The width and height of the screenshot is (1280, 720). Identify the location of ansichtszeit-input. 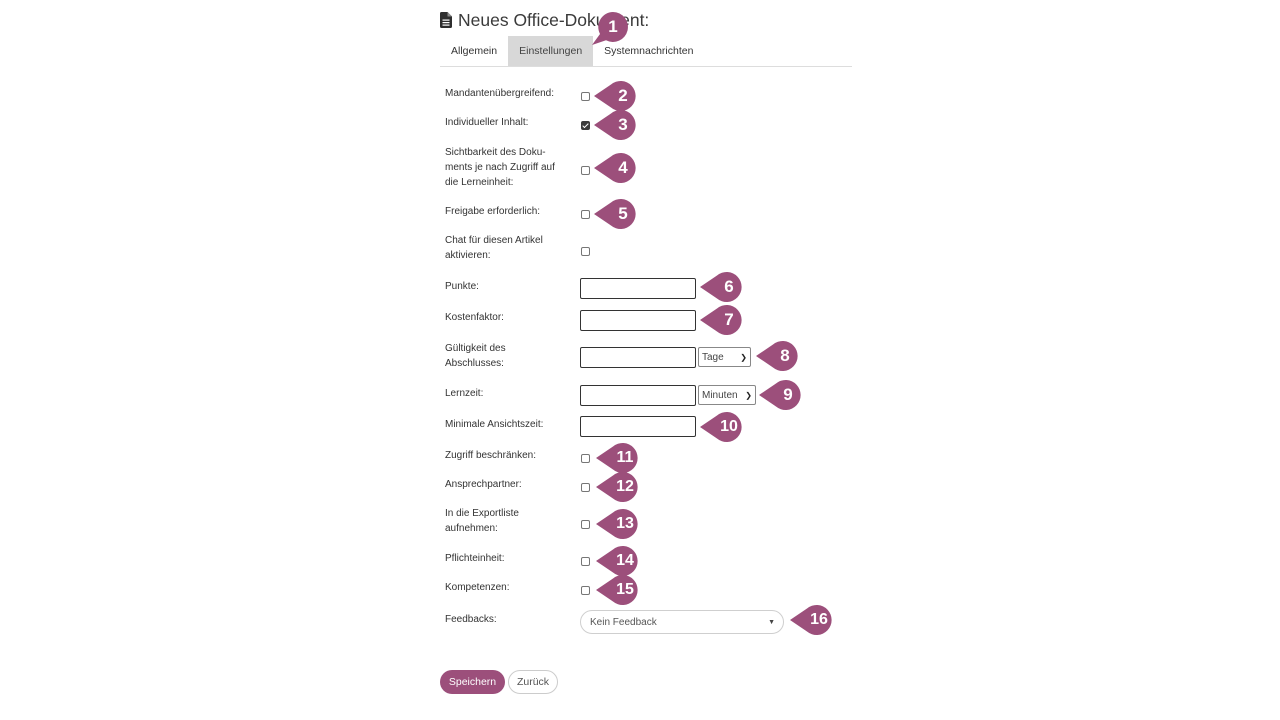
(638, 426).